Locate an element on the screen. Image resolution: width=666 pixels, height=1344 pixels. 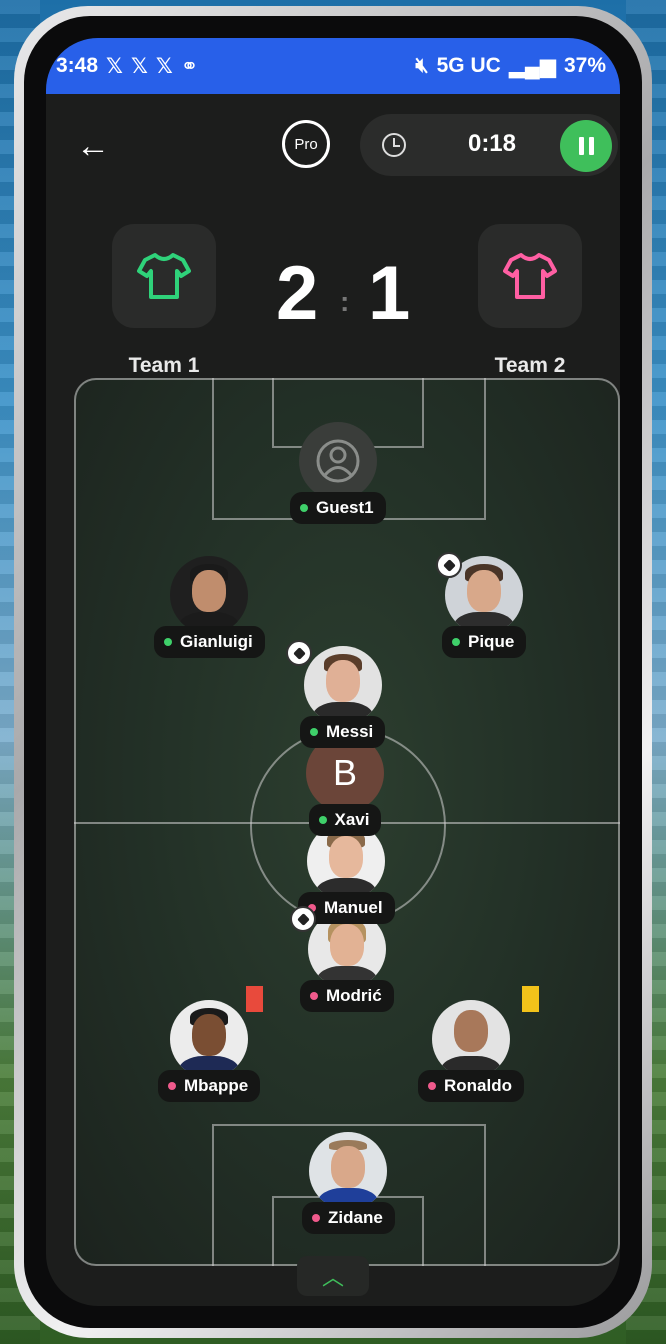
player-name-chip: Modrić is located at coordinates (347, 996).